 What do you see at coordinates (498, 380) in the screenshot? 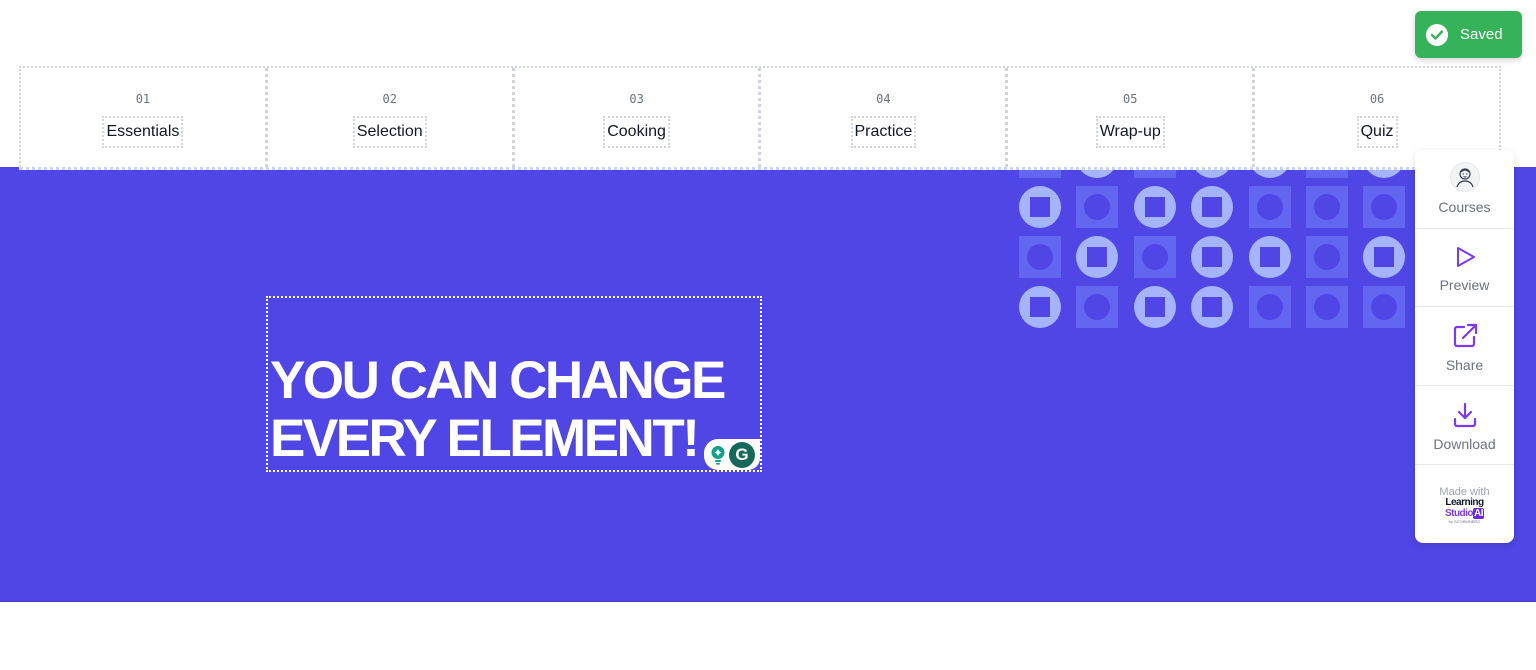
I see `heading-line-1: YOU CAN CHANGE` at bounding box center [498, 380].